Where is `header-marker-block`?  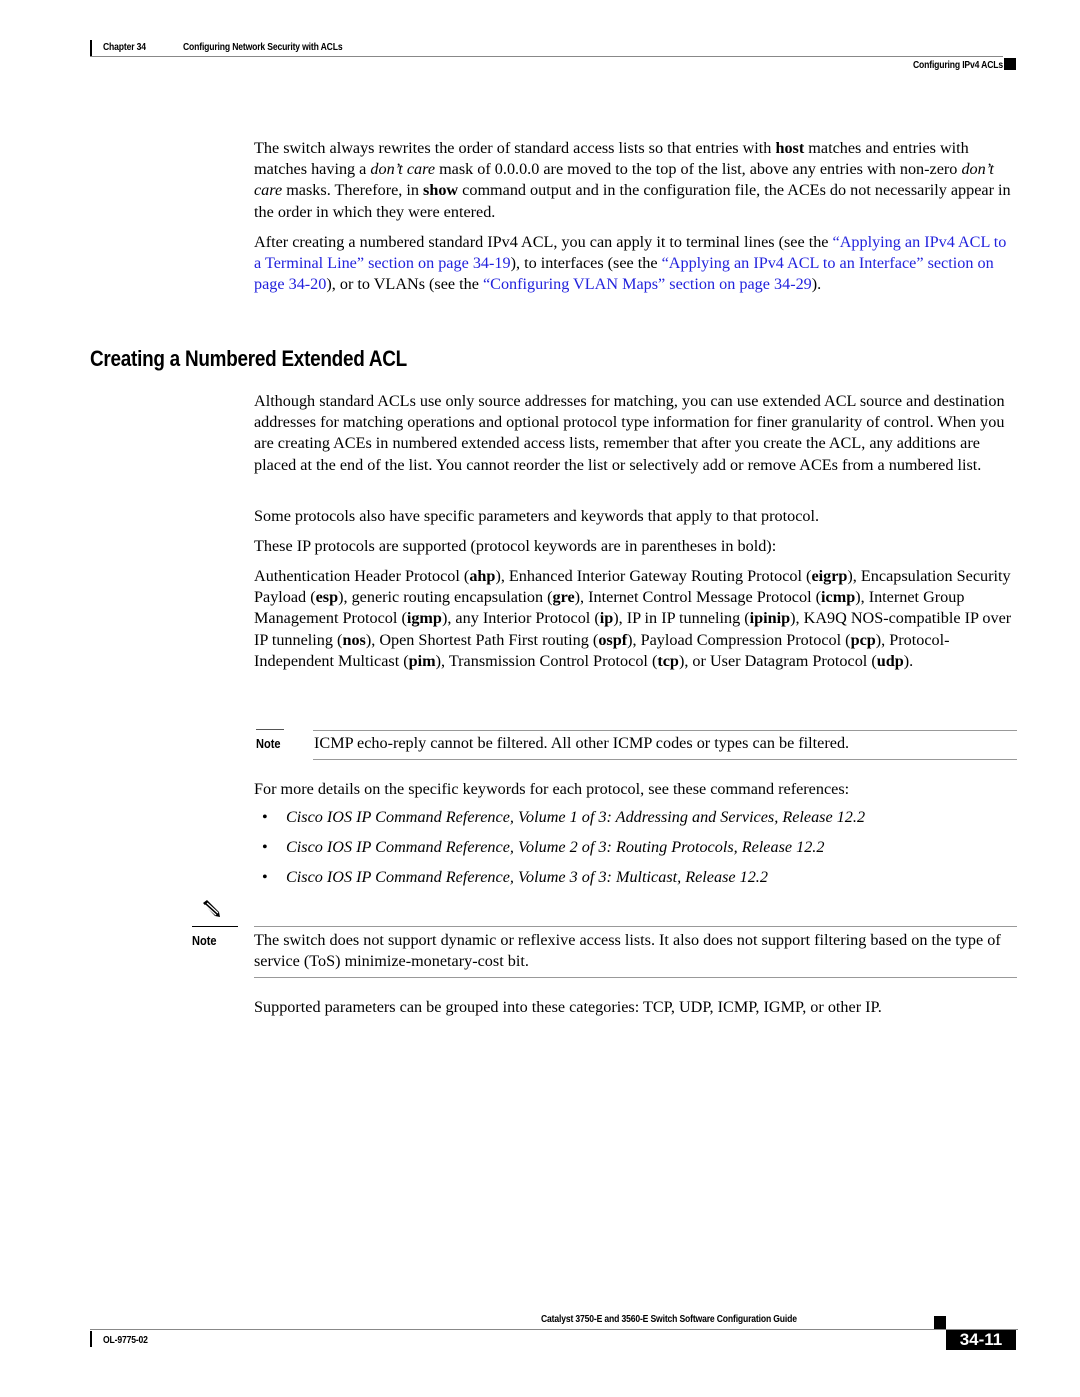
header-marker-block is located at coordinates (1010, 64).